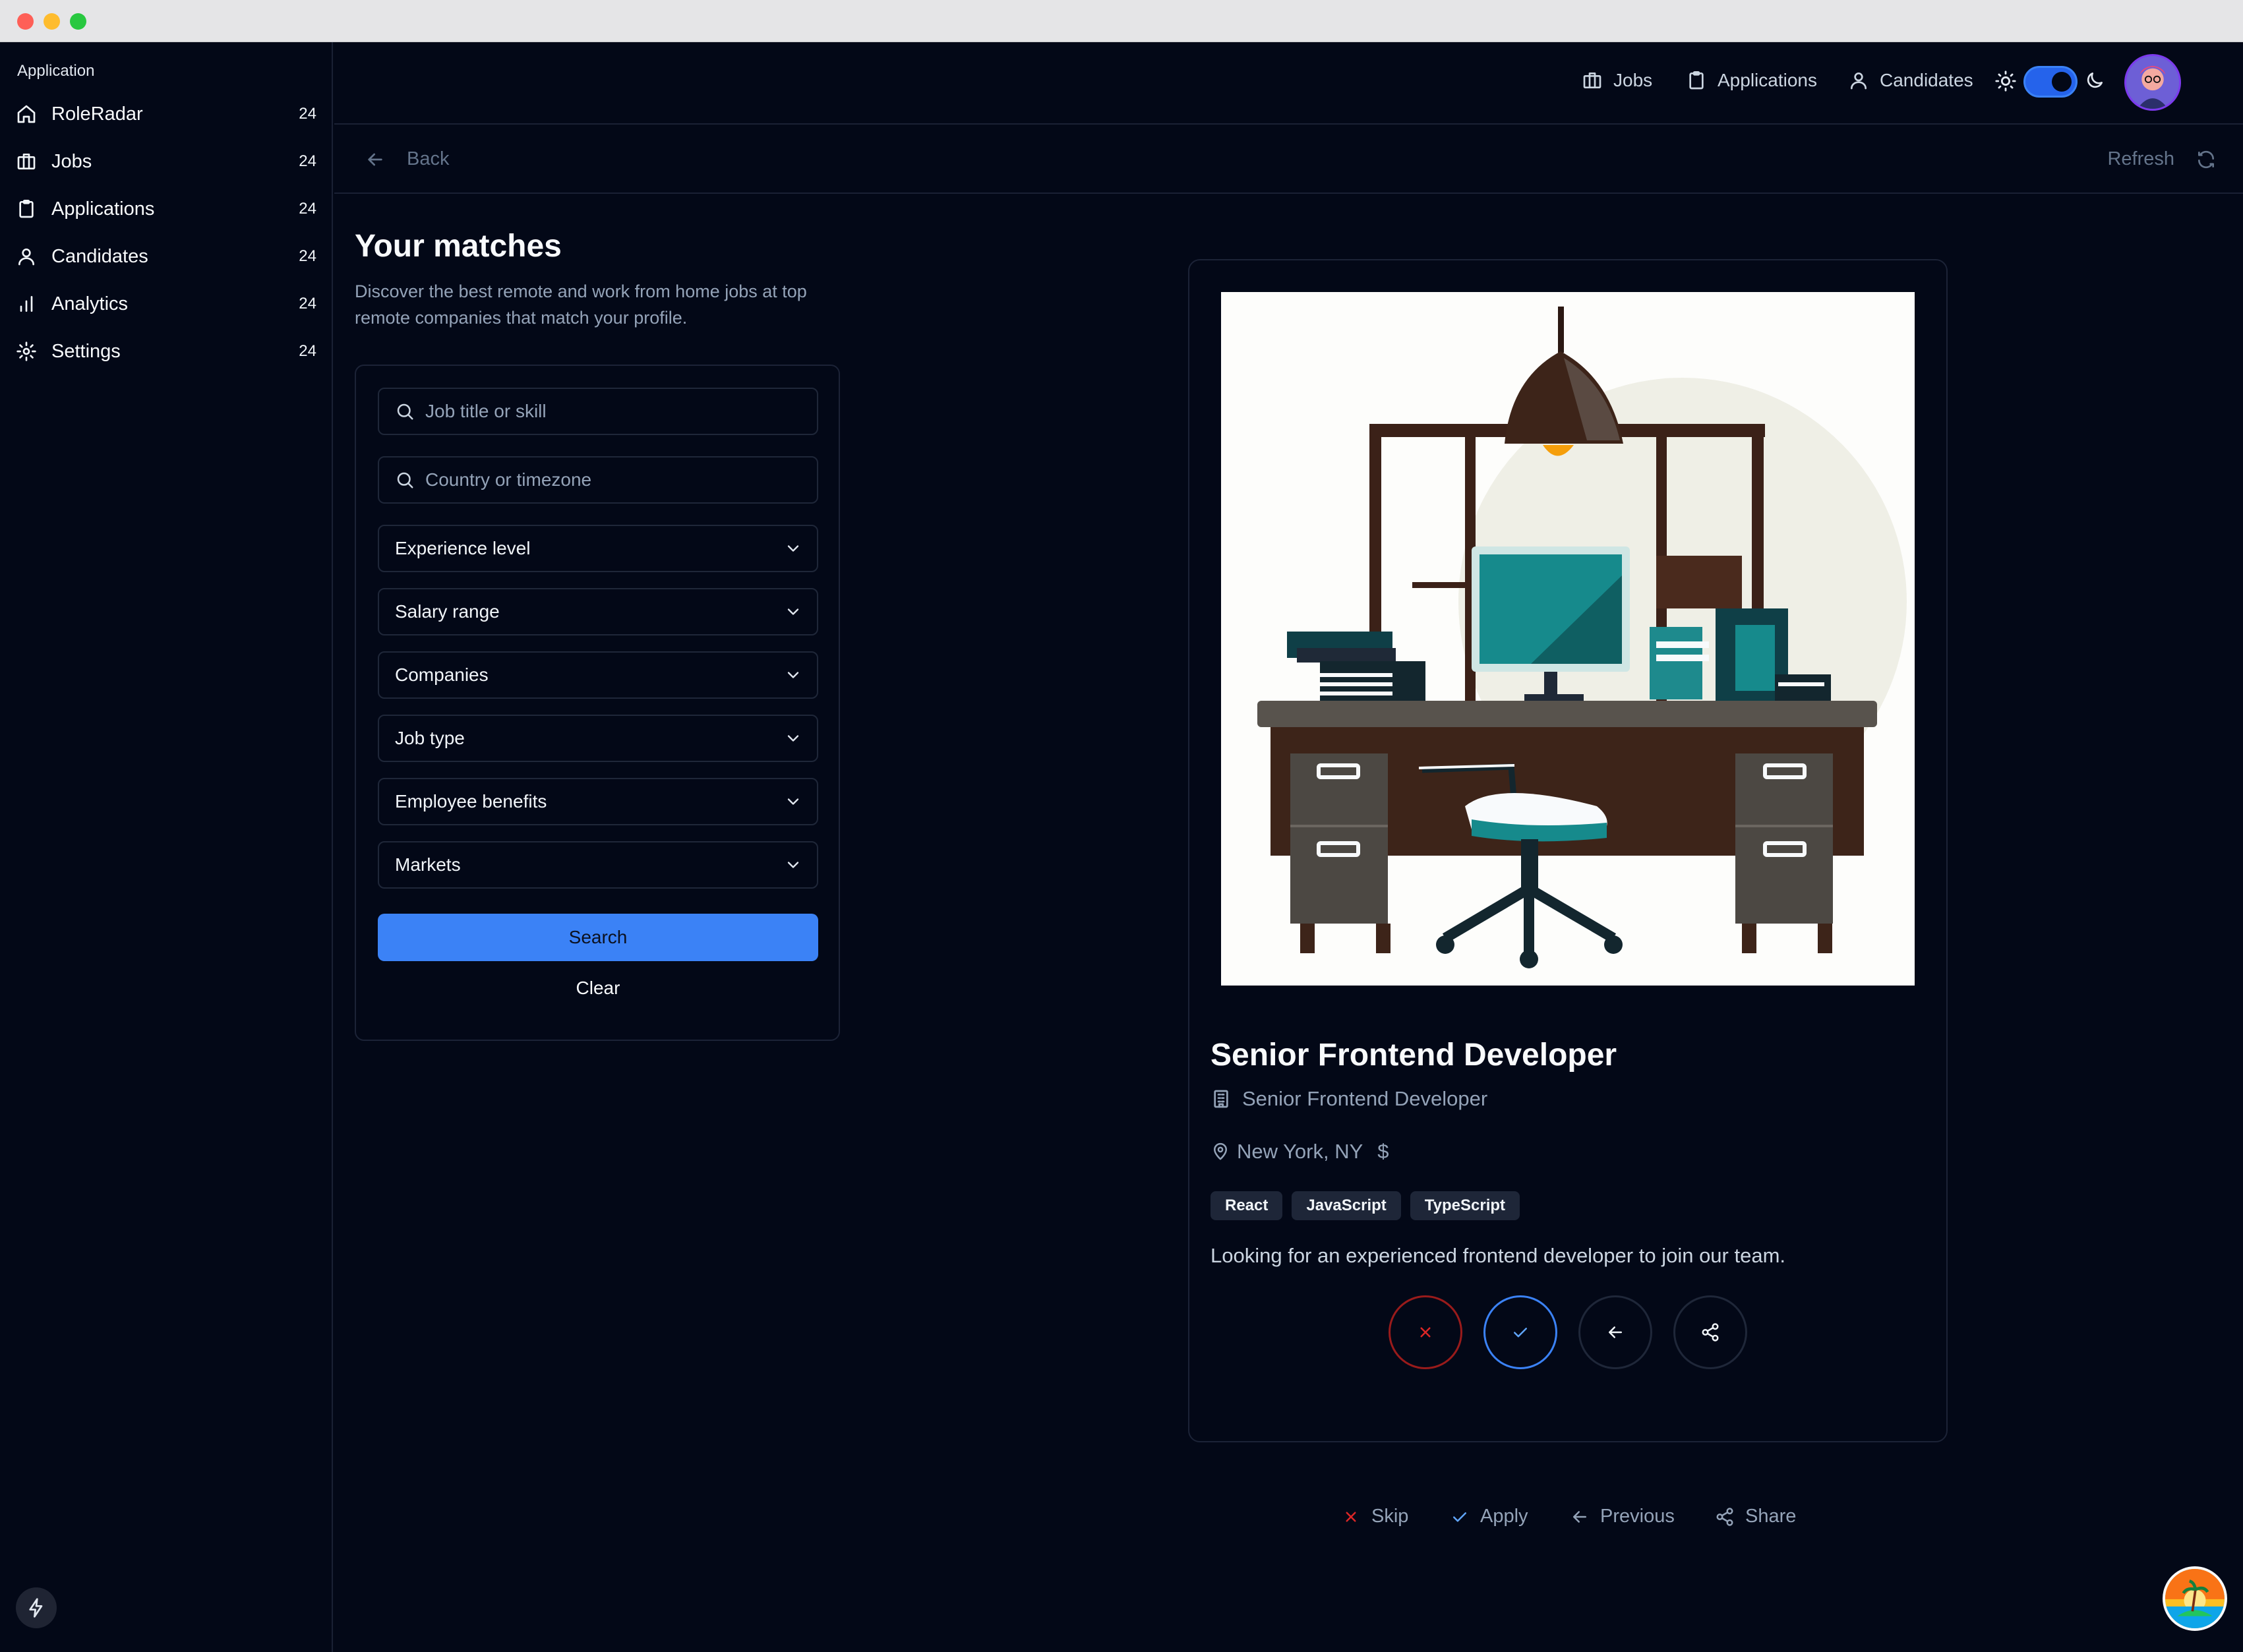 The width and height of the screenshot is (2243, 1652). Describe the element at coordinates (2062, 82) in the screenshot. I see `toggle-knob` at that location.